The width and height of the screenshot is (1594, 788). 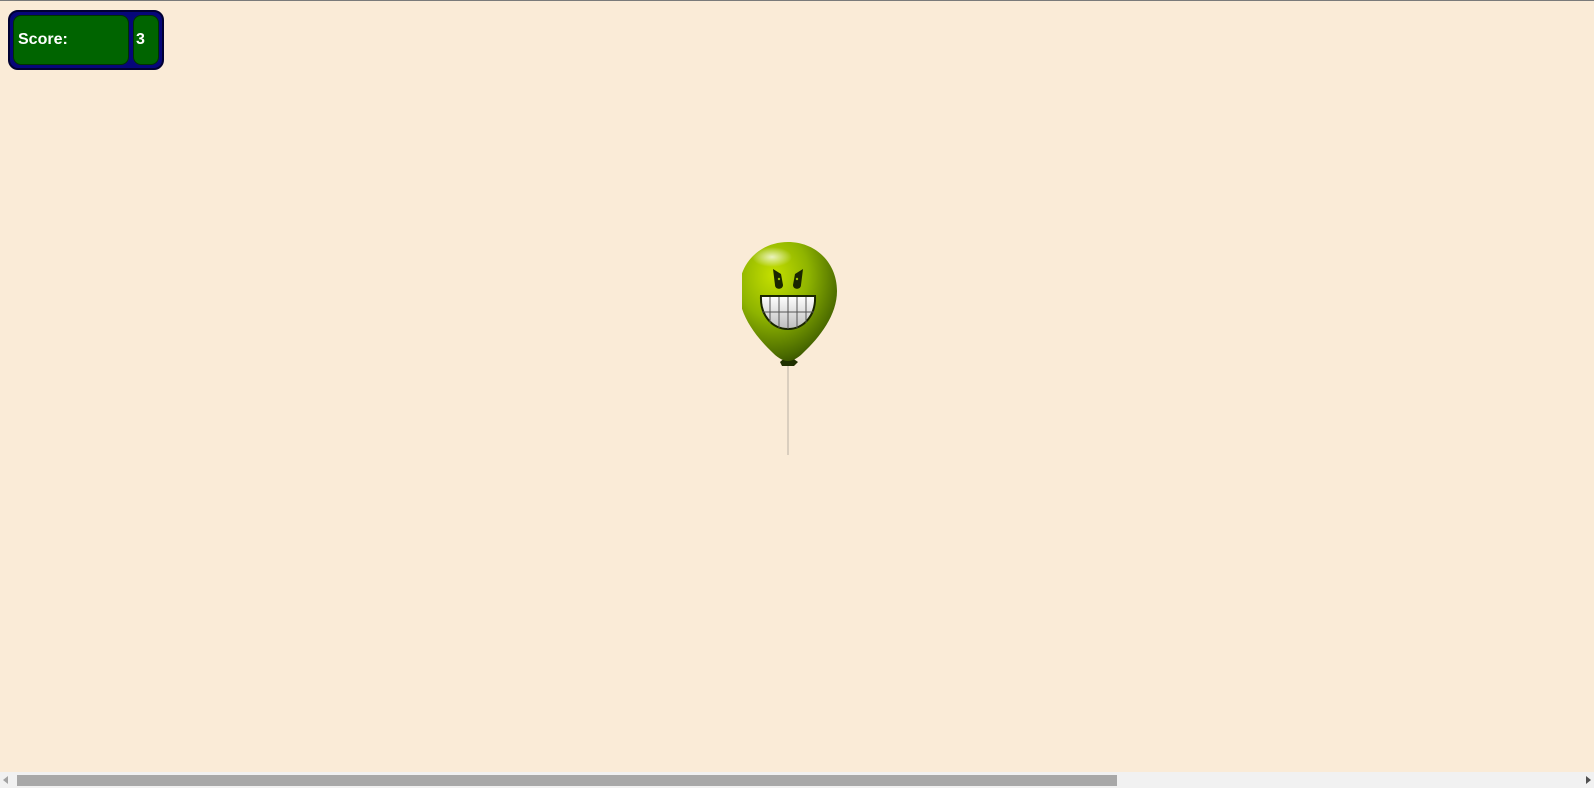 I want to click on score-panel: Score: 3, so click(x=86, y=40).